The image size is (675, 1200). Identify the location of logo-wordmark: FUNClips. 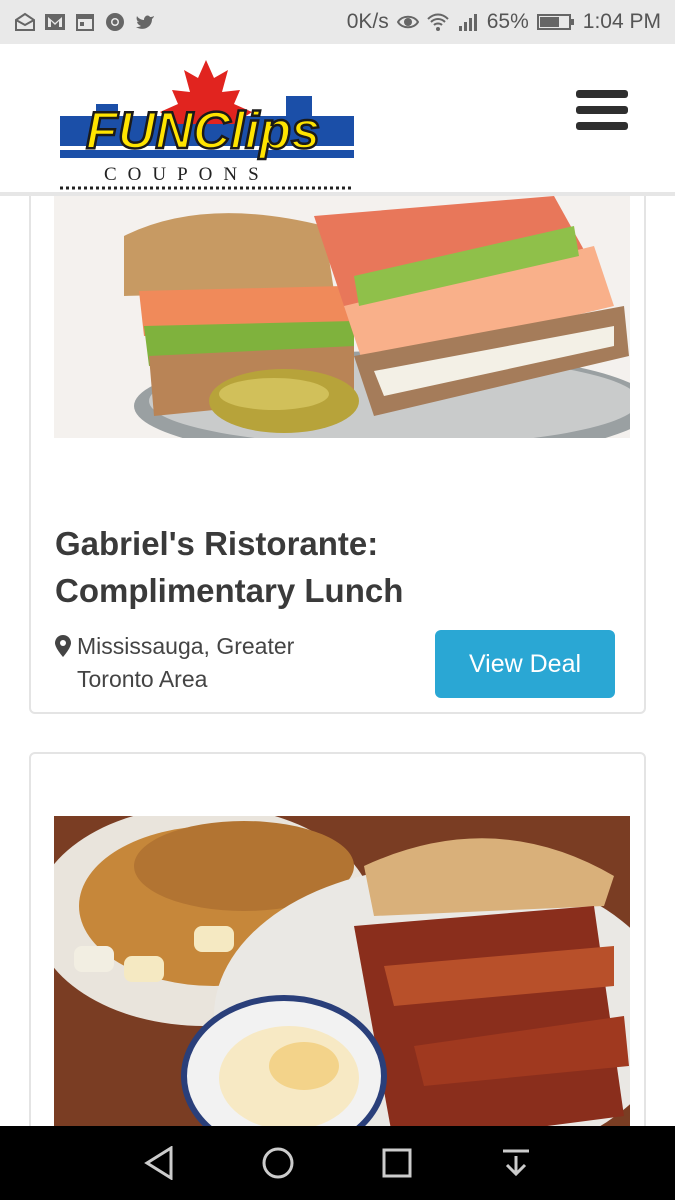
(203, 131).